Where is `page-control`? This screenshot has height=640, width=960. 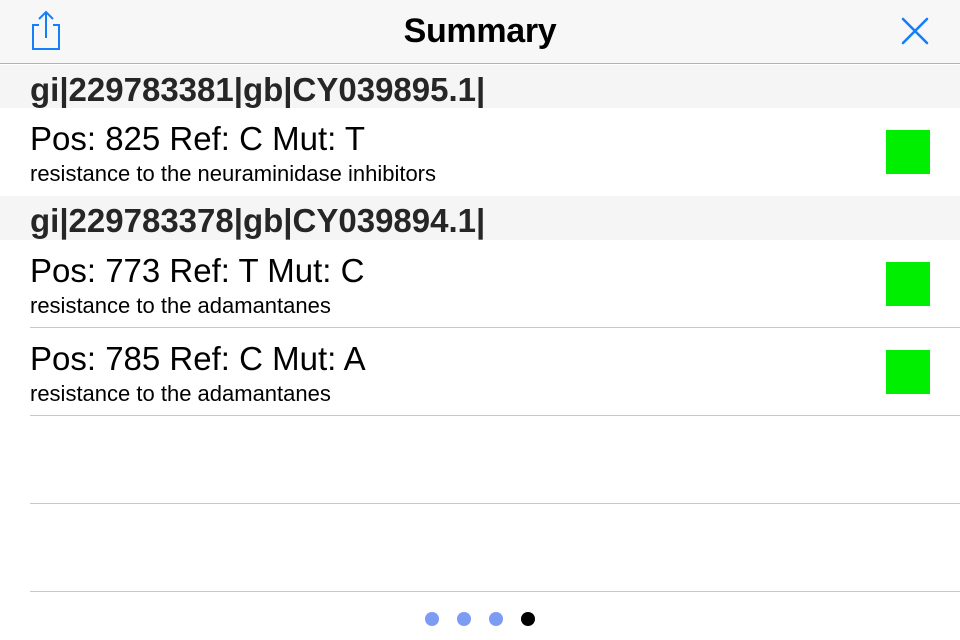
page-control is located at coordinates (480, 619).